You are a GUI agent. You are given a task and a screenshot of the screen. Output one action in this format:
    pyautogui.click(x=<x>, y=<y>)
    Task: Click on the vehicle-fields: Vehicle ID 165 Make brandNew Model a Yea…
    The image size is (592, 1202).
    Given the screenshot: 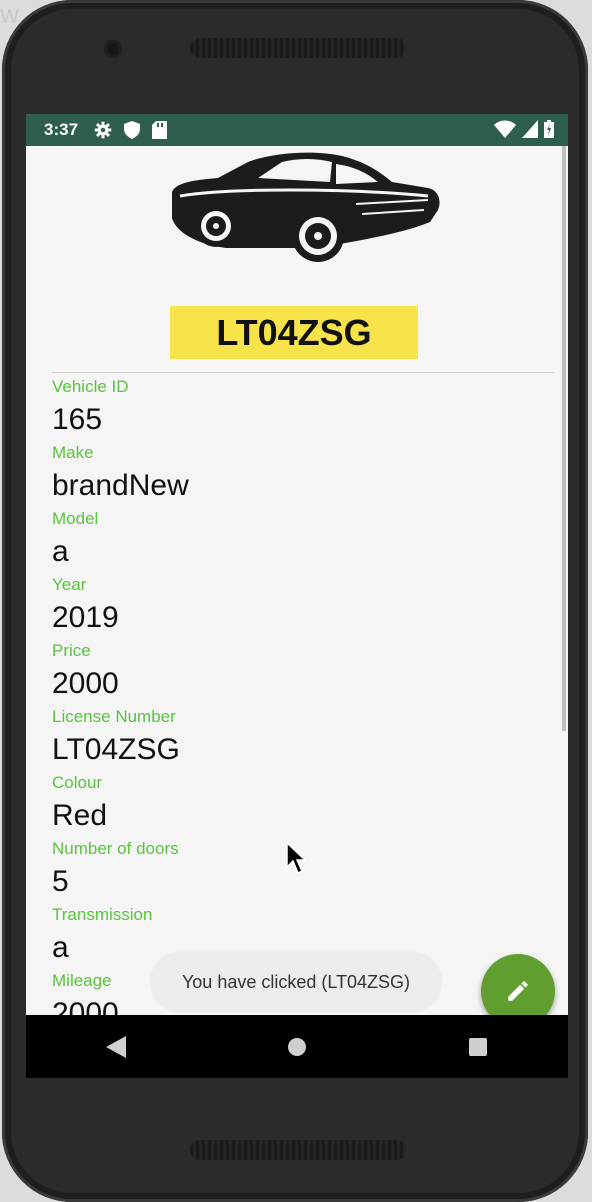 What is the action you would take?
    pyautogui.click(x=120, y=696)
    